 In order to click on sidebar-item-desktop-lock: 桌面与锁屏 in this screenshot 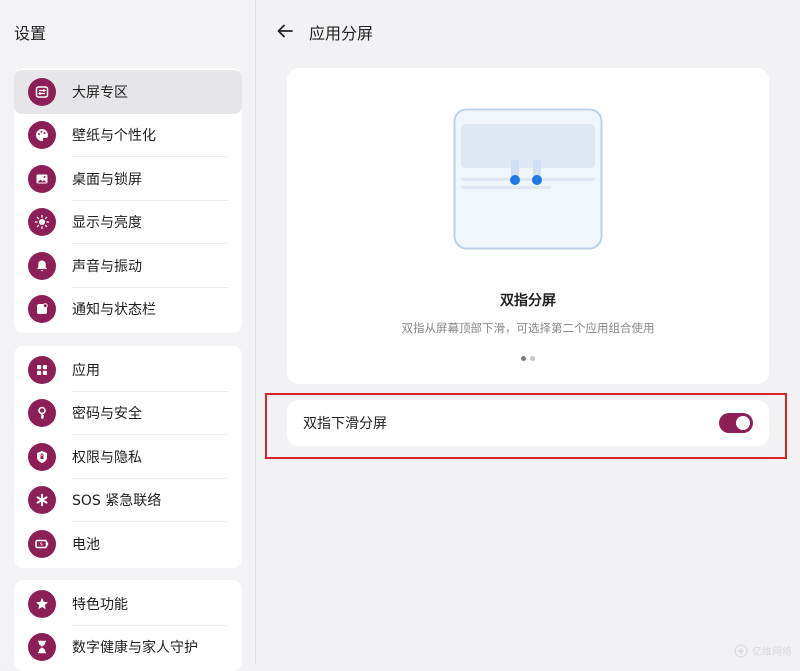, I will do `click(128, 179)`.